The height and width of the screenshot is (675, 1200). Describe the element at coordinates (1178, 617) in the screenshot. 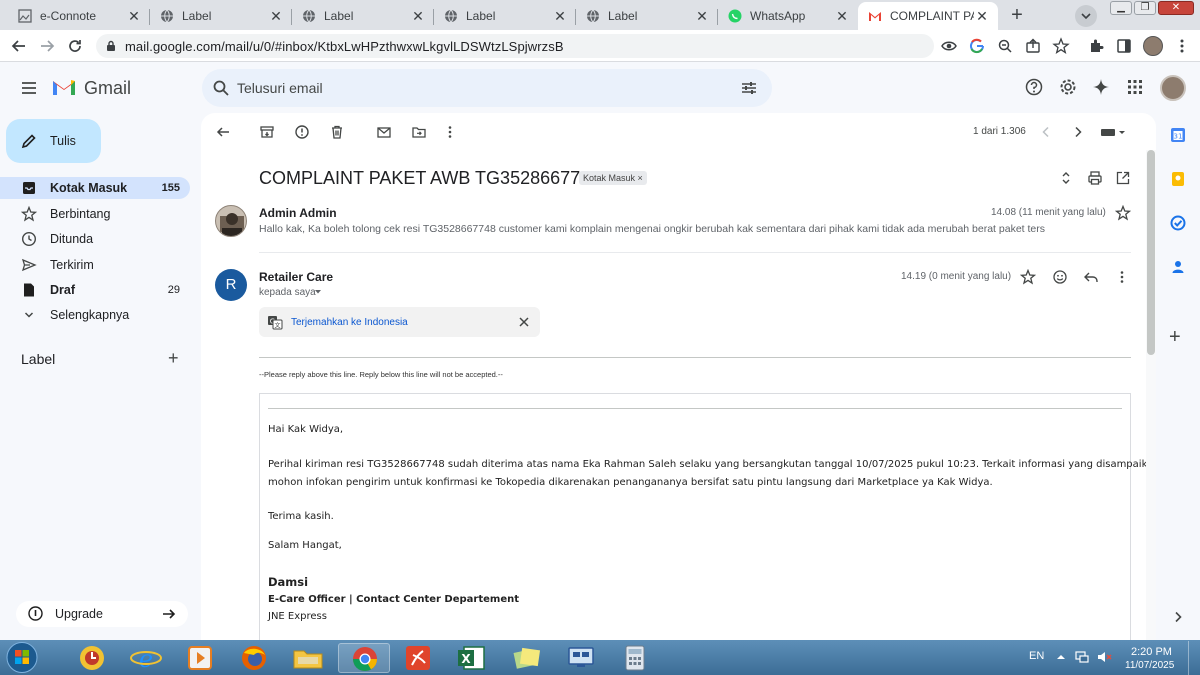

I see `hide-side-panel-chevron-icon` at that location.